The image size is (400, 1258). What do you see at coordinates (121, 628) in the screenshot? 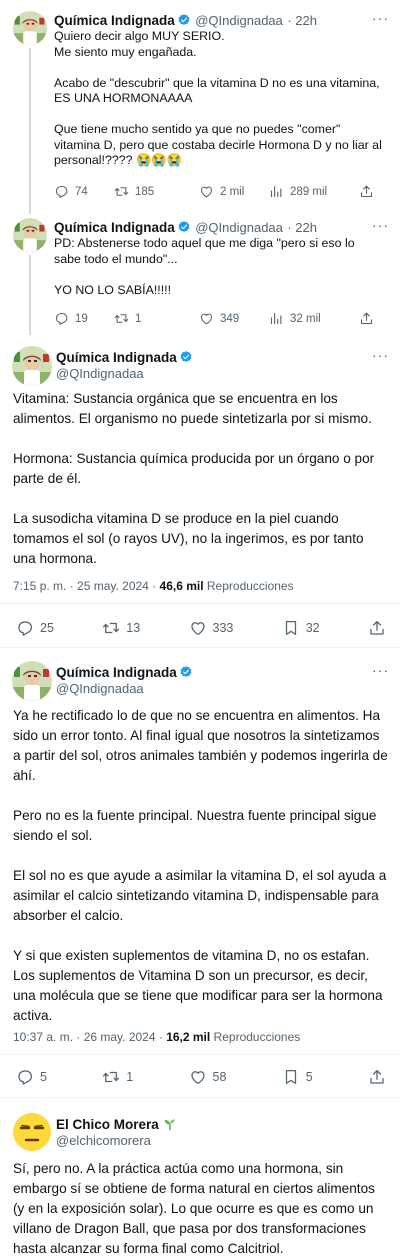
I see `retweet-button: 13` at bounding box center [121, 628].